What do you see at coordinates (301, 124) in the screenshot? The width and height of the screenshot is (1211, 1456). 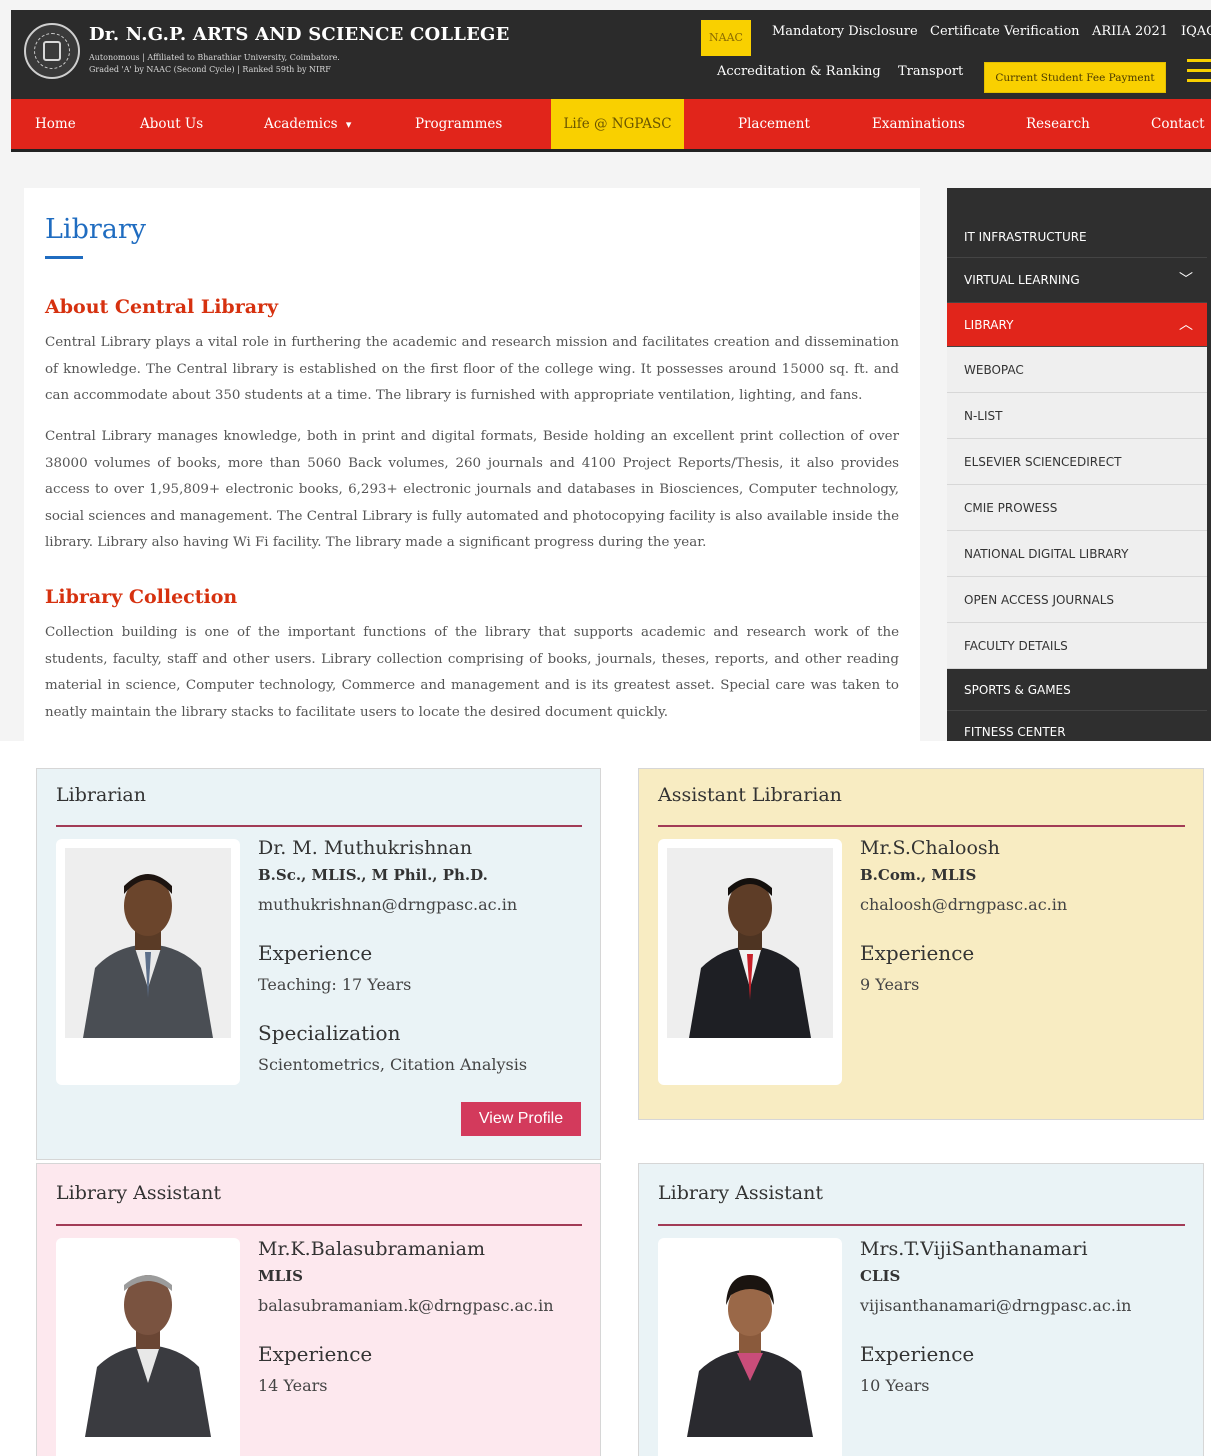 I see `nav-academics-label: Academics` at bounding box center [301, 124].